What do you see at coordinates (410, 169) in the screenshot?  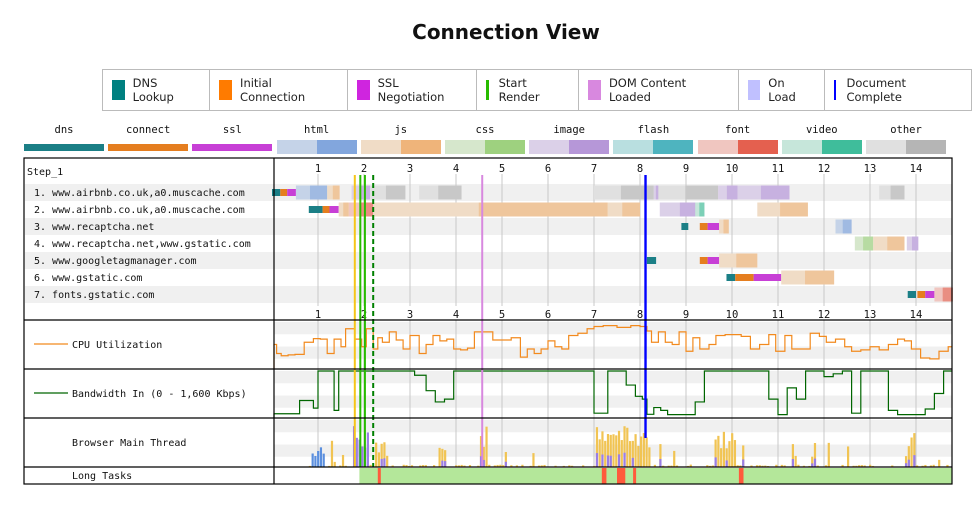 I see `x-tick-label: 3` at bounding box center [410, 169].